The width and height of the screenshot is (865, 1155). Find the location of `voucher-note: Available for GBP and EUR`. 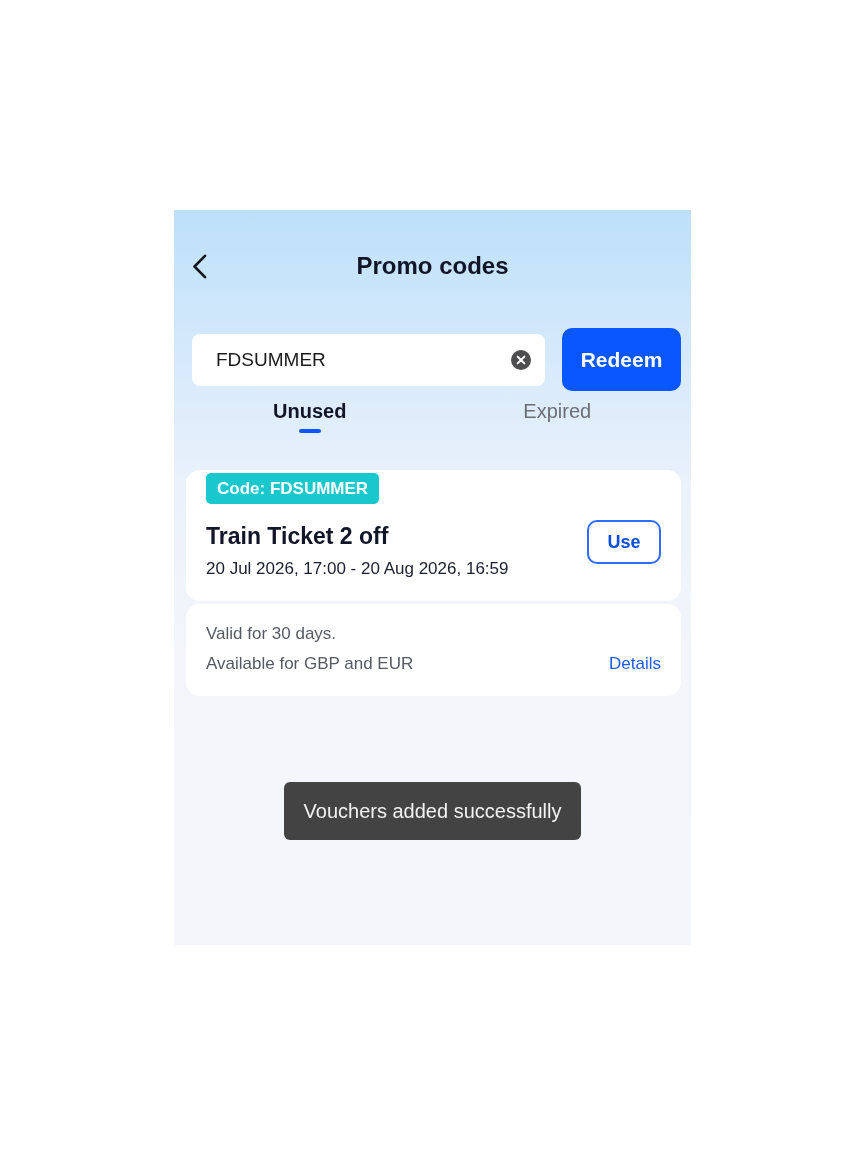

voucher-note: Available for GBP and EUR is located at coordinates (310, 664).